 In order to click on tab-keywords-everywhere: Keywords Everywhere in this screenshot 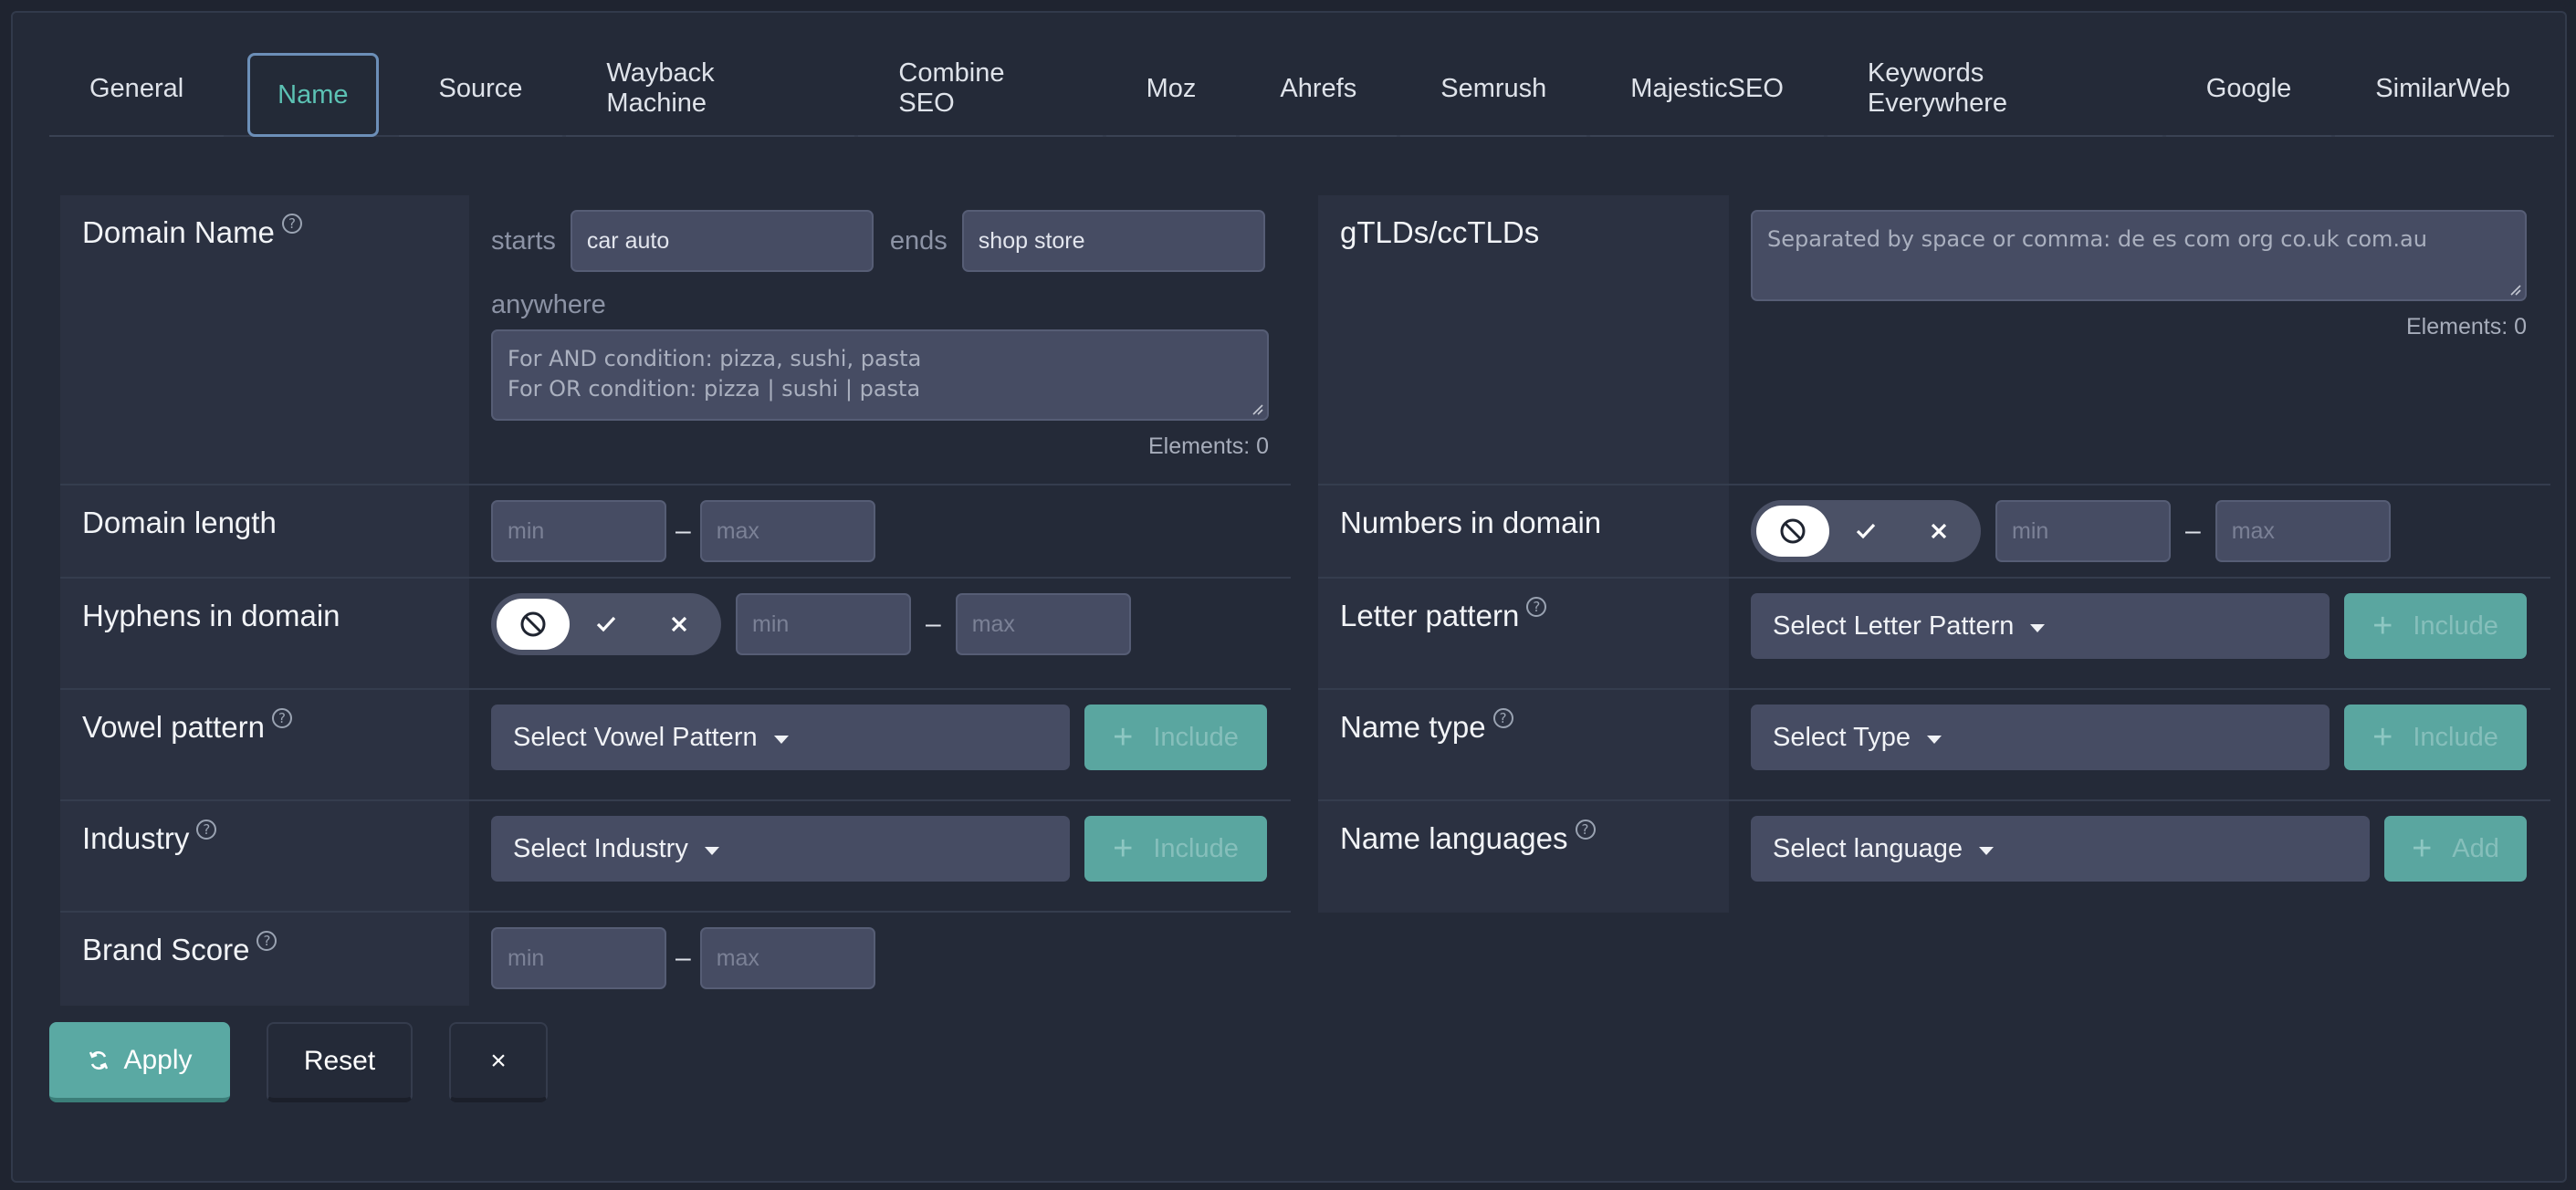, I will do `click(1994, 90)`.